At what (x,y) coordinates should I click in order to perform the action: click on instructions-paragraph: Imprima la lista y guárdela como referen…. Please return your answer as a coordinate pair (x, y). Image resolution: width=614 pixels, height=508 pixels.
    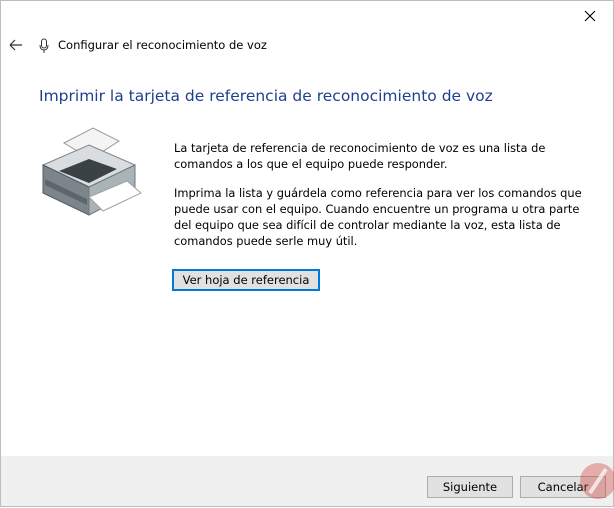
    Looking at the image, I should click on (378, 217).